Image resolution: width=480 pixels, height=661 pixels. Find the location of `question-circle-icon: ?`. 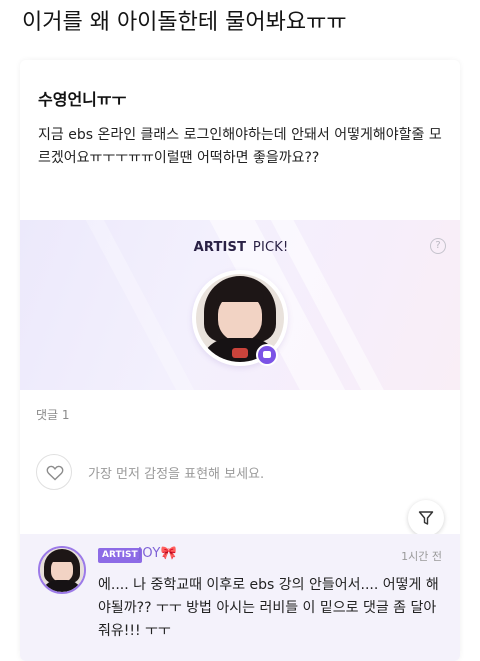

question-circle-icon: ? is located at coordinates (438, 246).